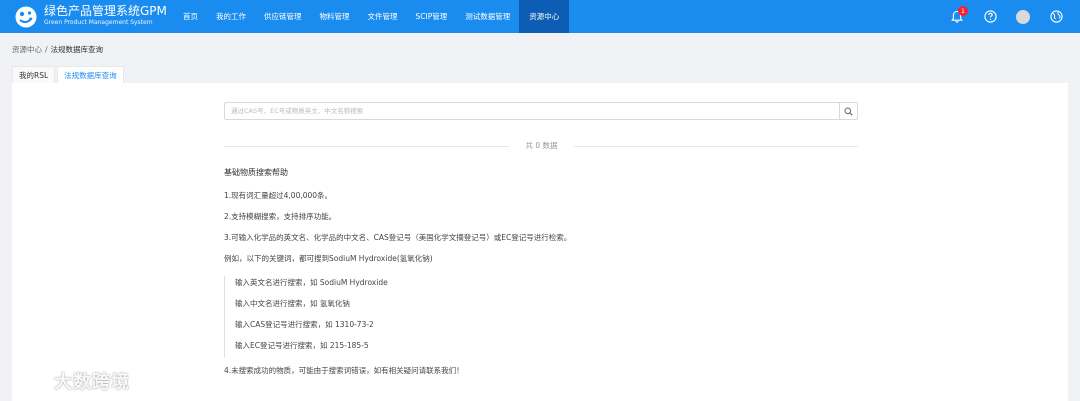 This screenshot has width=1080, height=401. Describe the element at coordinates (283, 16) in the screenshot. I see `nav-item-supply-chain: 供应链管理` at that location.